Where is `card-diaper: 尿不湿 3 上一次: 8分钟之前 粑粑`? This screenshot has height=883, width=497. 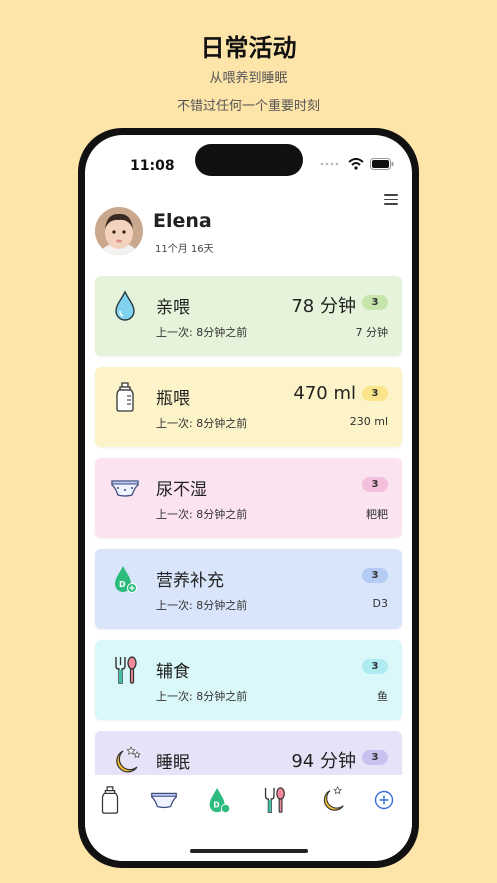
card-diaper: 尿不湿 3 上一次: 8分钟之前 粑粑 is located at coordinates (248, 498).